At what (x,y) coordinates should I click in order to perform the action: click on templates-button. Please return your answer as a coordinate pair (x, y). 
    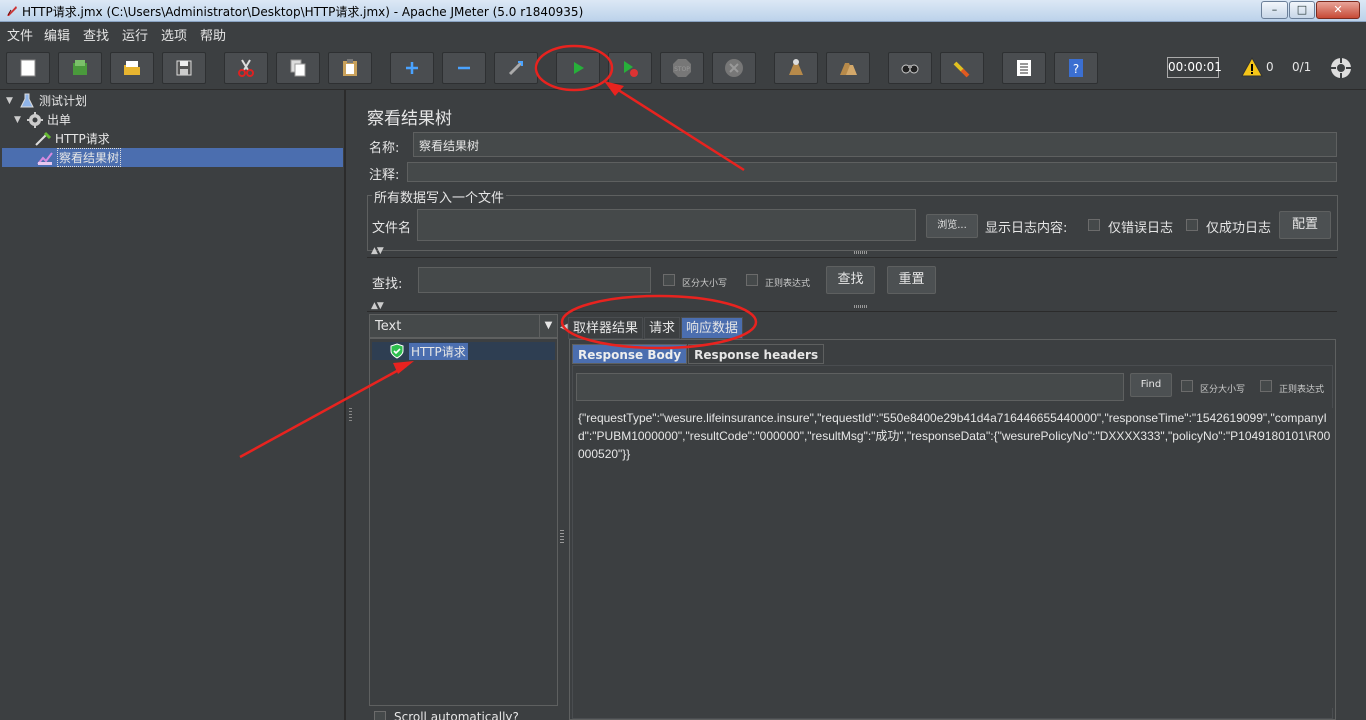
    Looking at the image, I should click on (80, 68).